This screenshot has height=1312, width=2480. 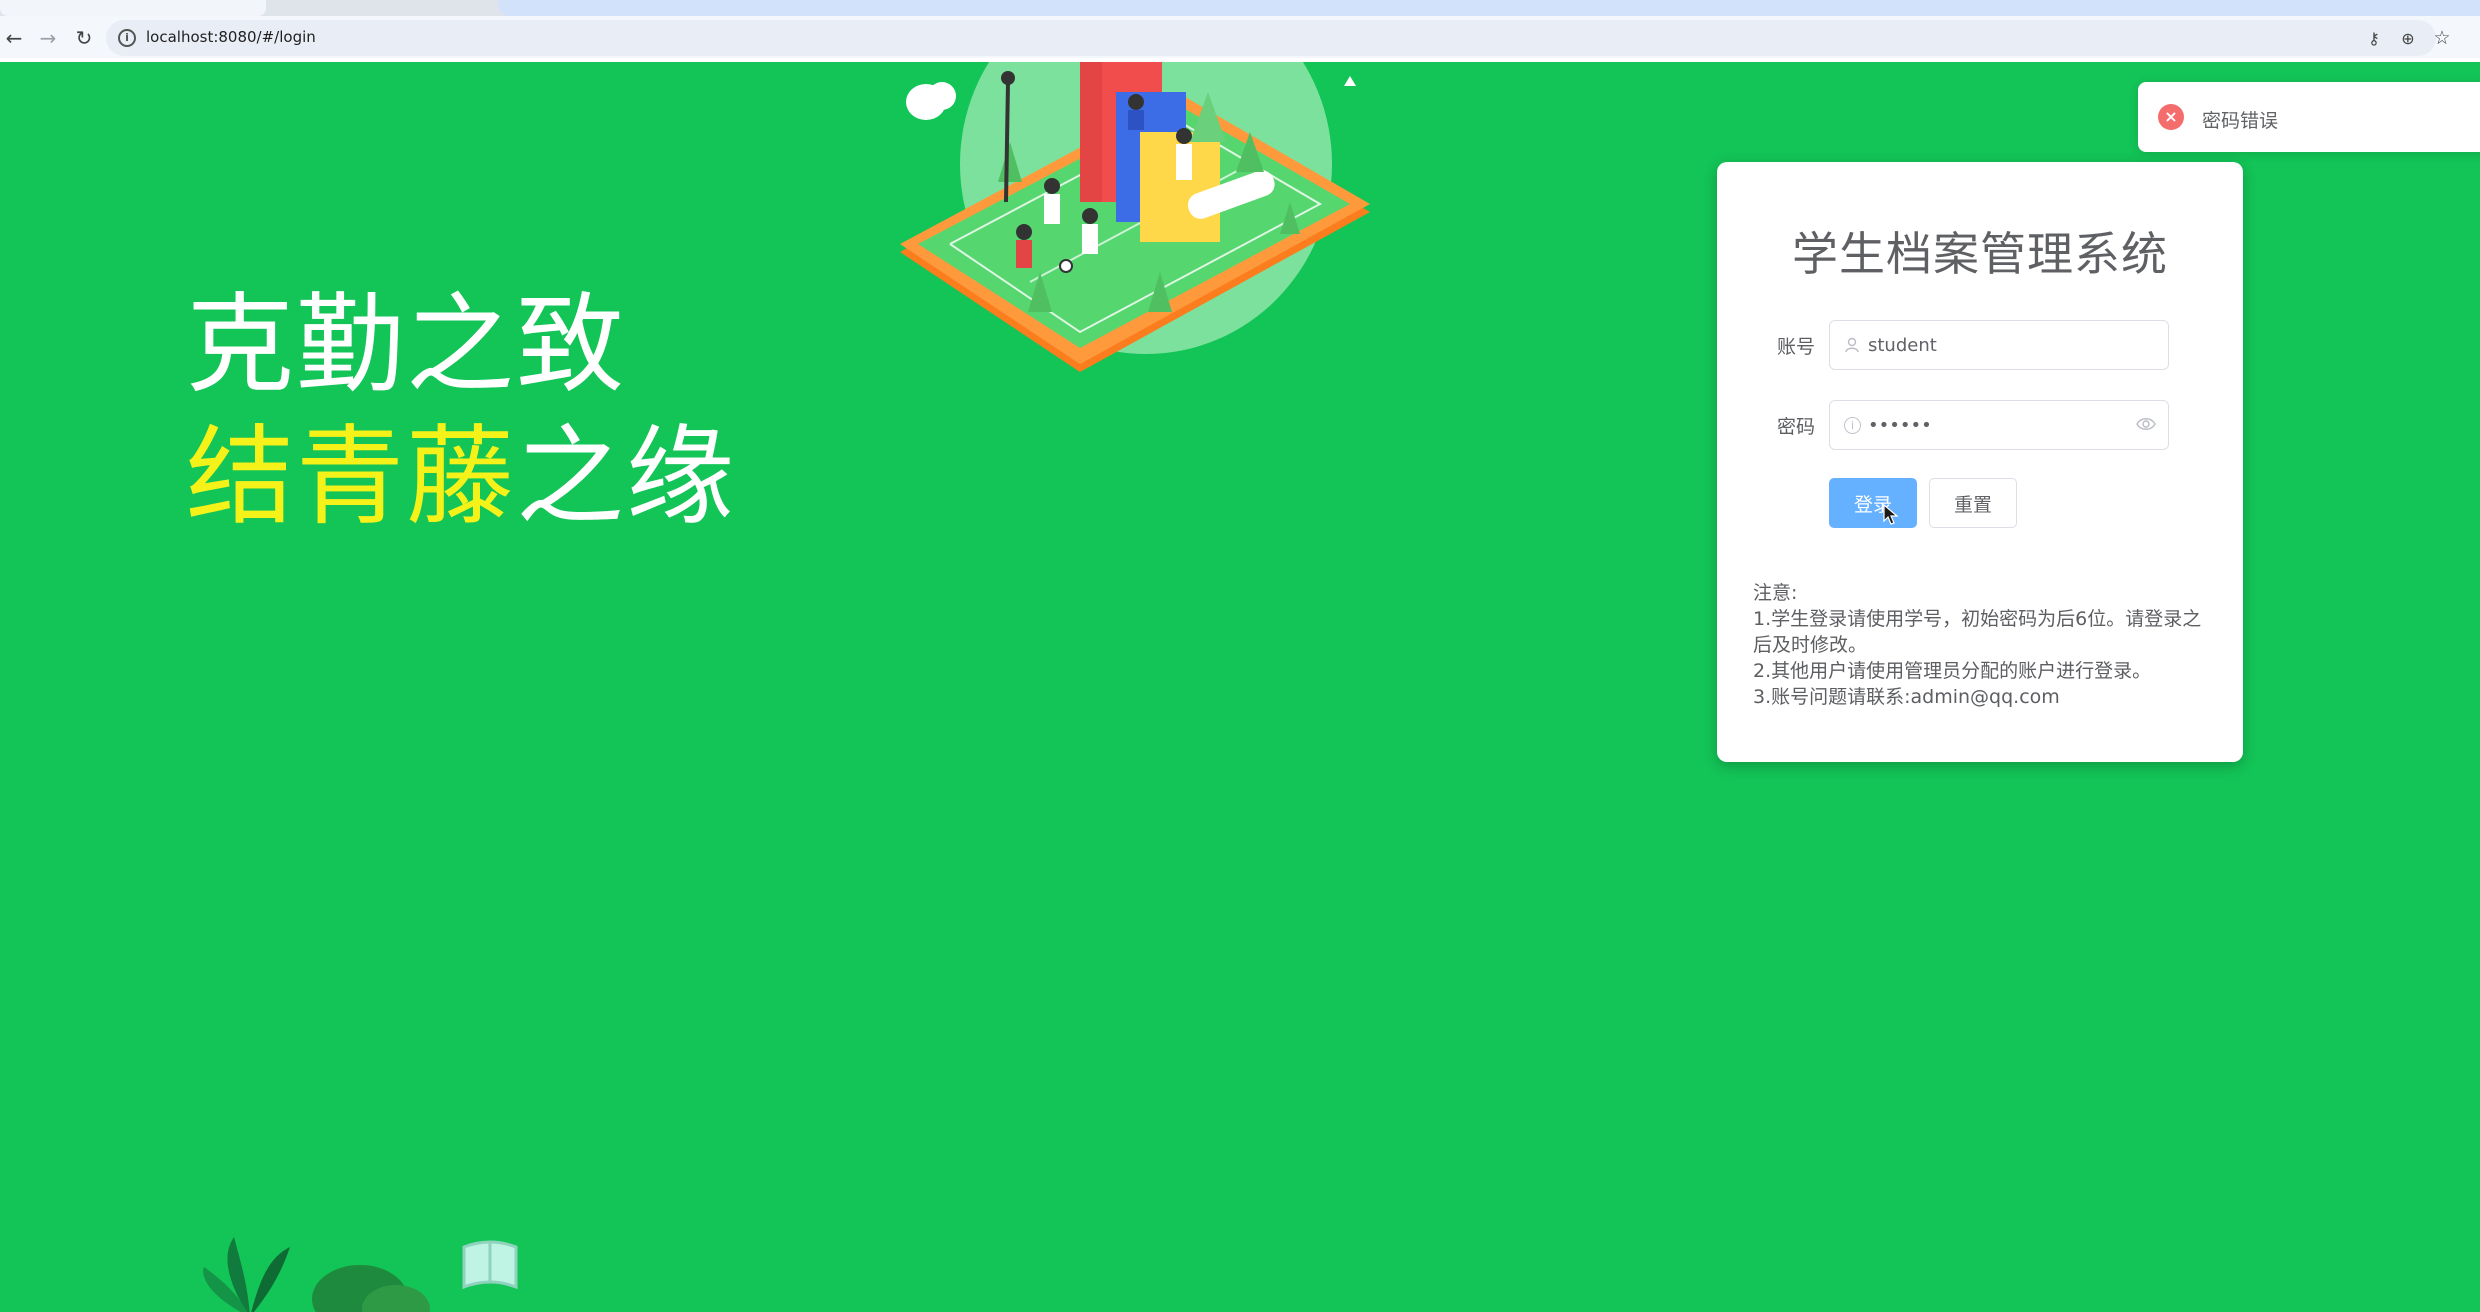 I want to click on back-arrow-icon: ←, so click(x=14, y=38).